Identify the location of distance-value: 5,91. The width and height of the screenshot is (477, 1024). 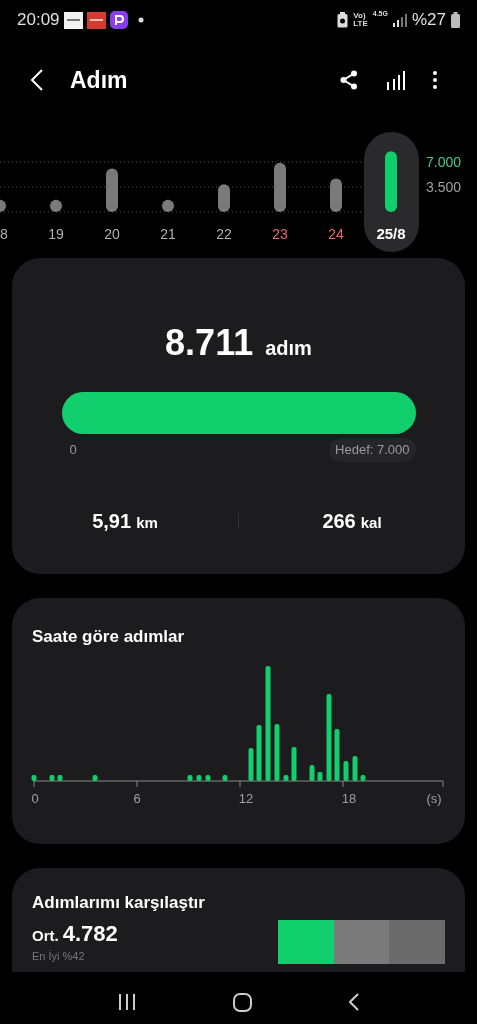
(112, 521).